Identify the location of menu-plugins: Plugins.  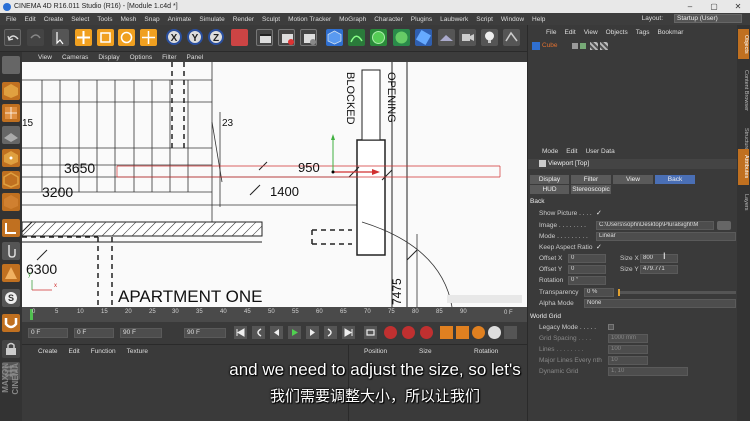
(421, 19).